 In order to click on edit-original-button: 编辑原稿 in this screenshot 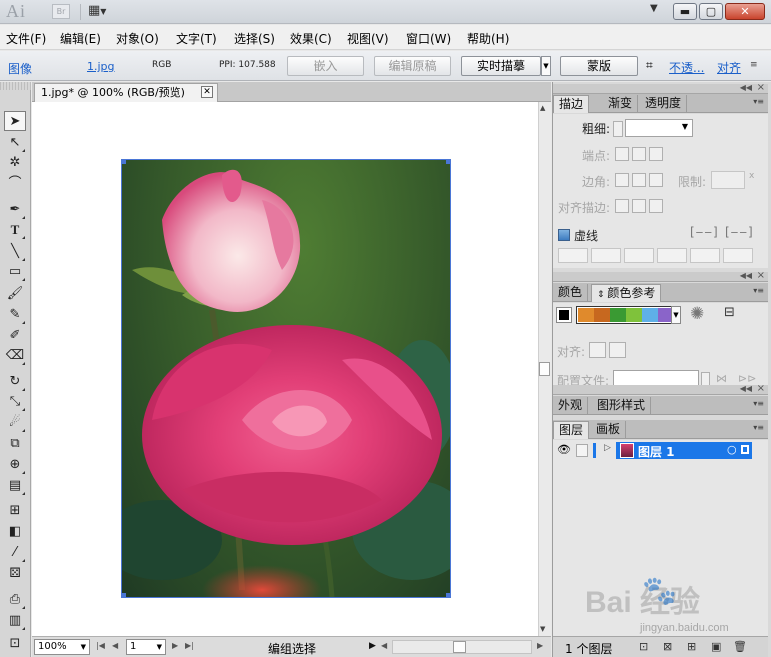, I will do `click(412, 66)`.